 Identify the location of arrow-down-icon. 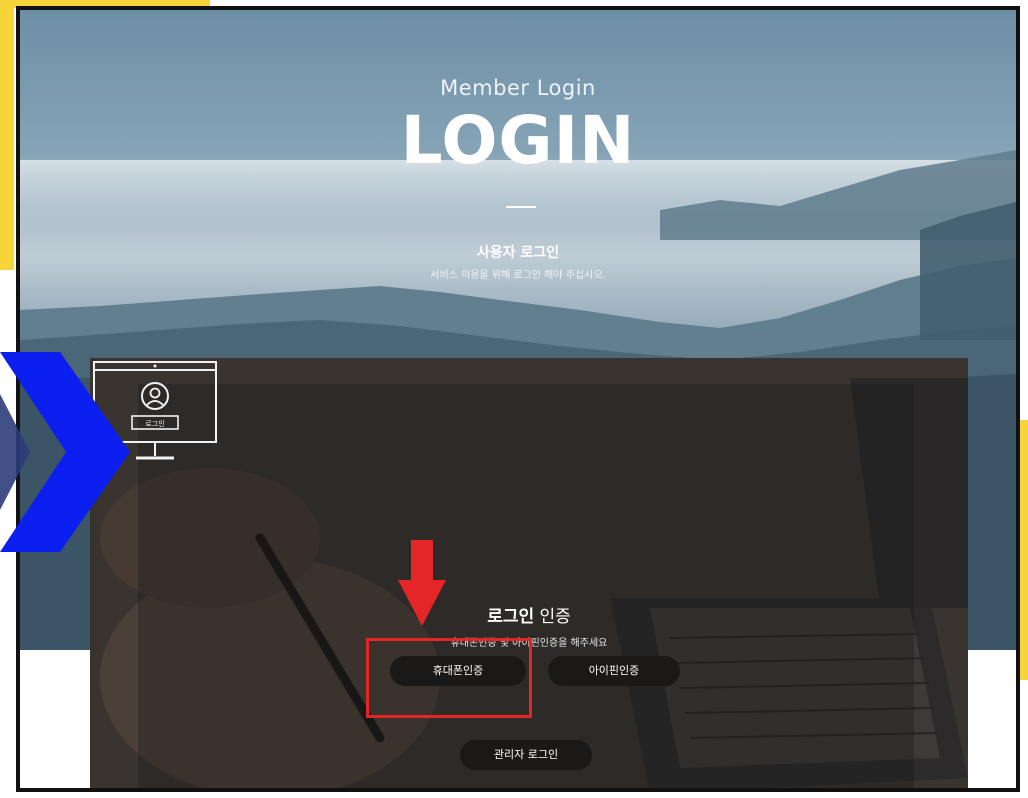
(422, 583).